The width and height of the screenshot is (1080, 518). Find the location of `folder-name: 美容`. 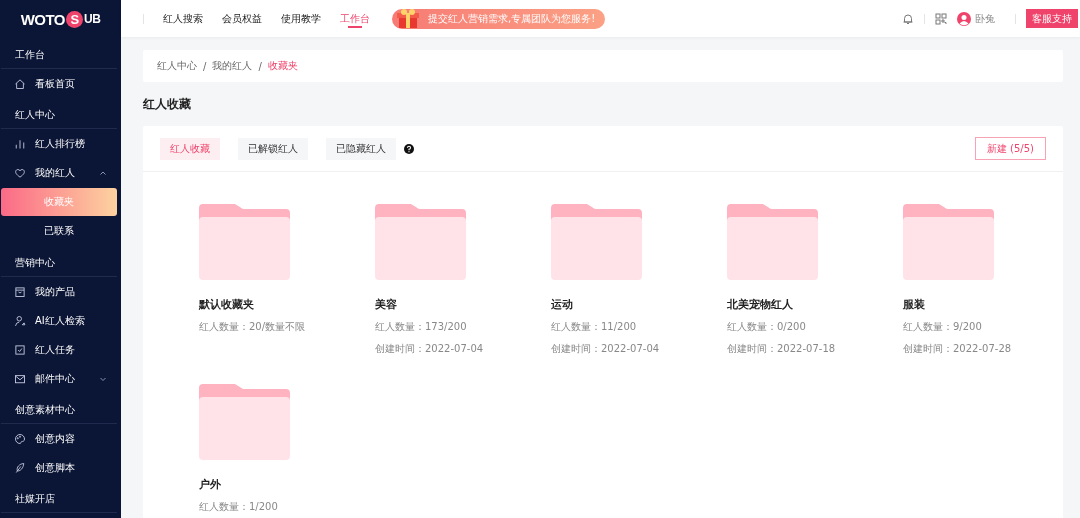

folder-name: 美容 is located at coordinates (463, 305).